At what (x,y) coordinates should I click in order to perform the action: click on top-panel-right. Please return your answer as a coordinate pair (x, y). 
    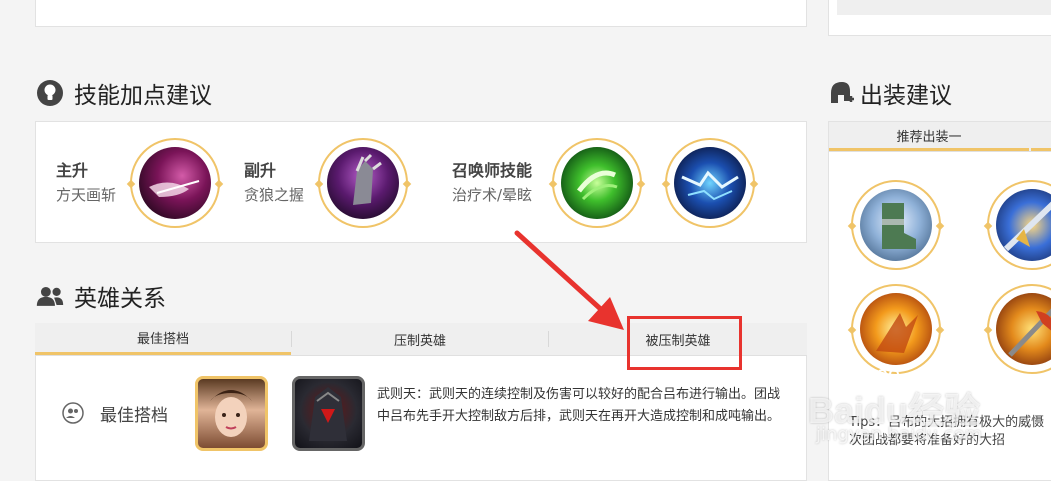
    Looking at the image, I should click on (939, 18).